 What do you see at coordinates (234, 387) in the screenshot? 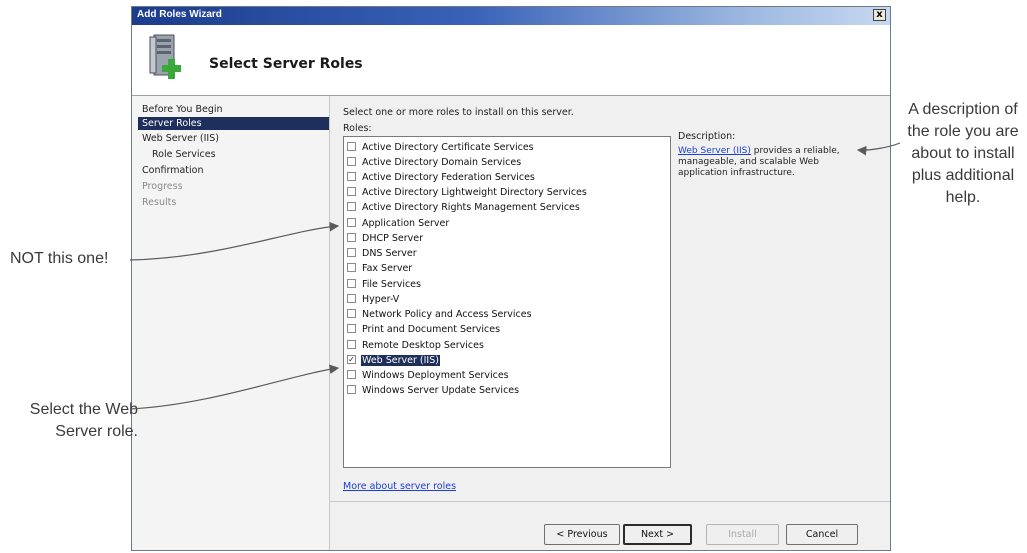
I see `arrow-select-web-server` at bounding box center [234, 387].